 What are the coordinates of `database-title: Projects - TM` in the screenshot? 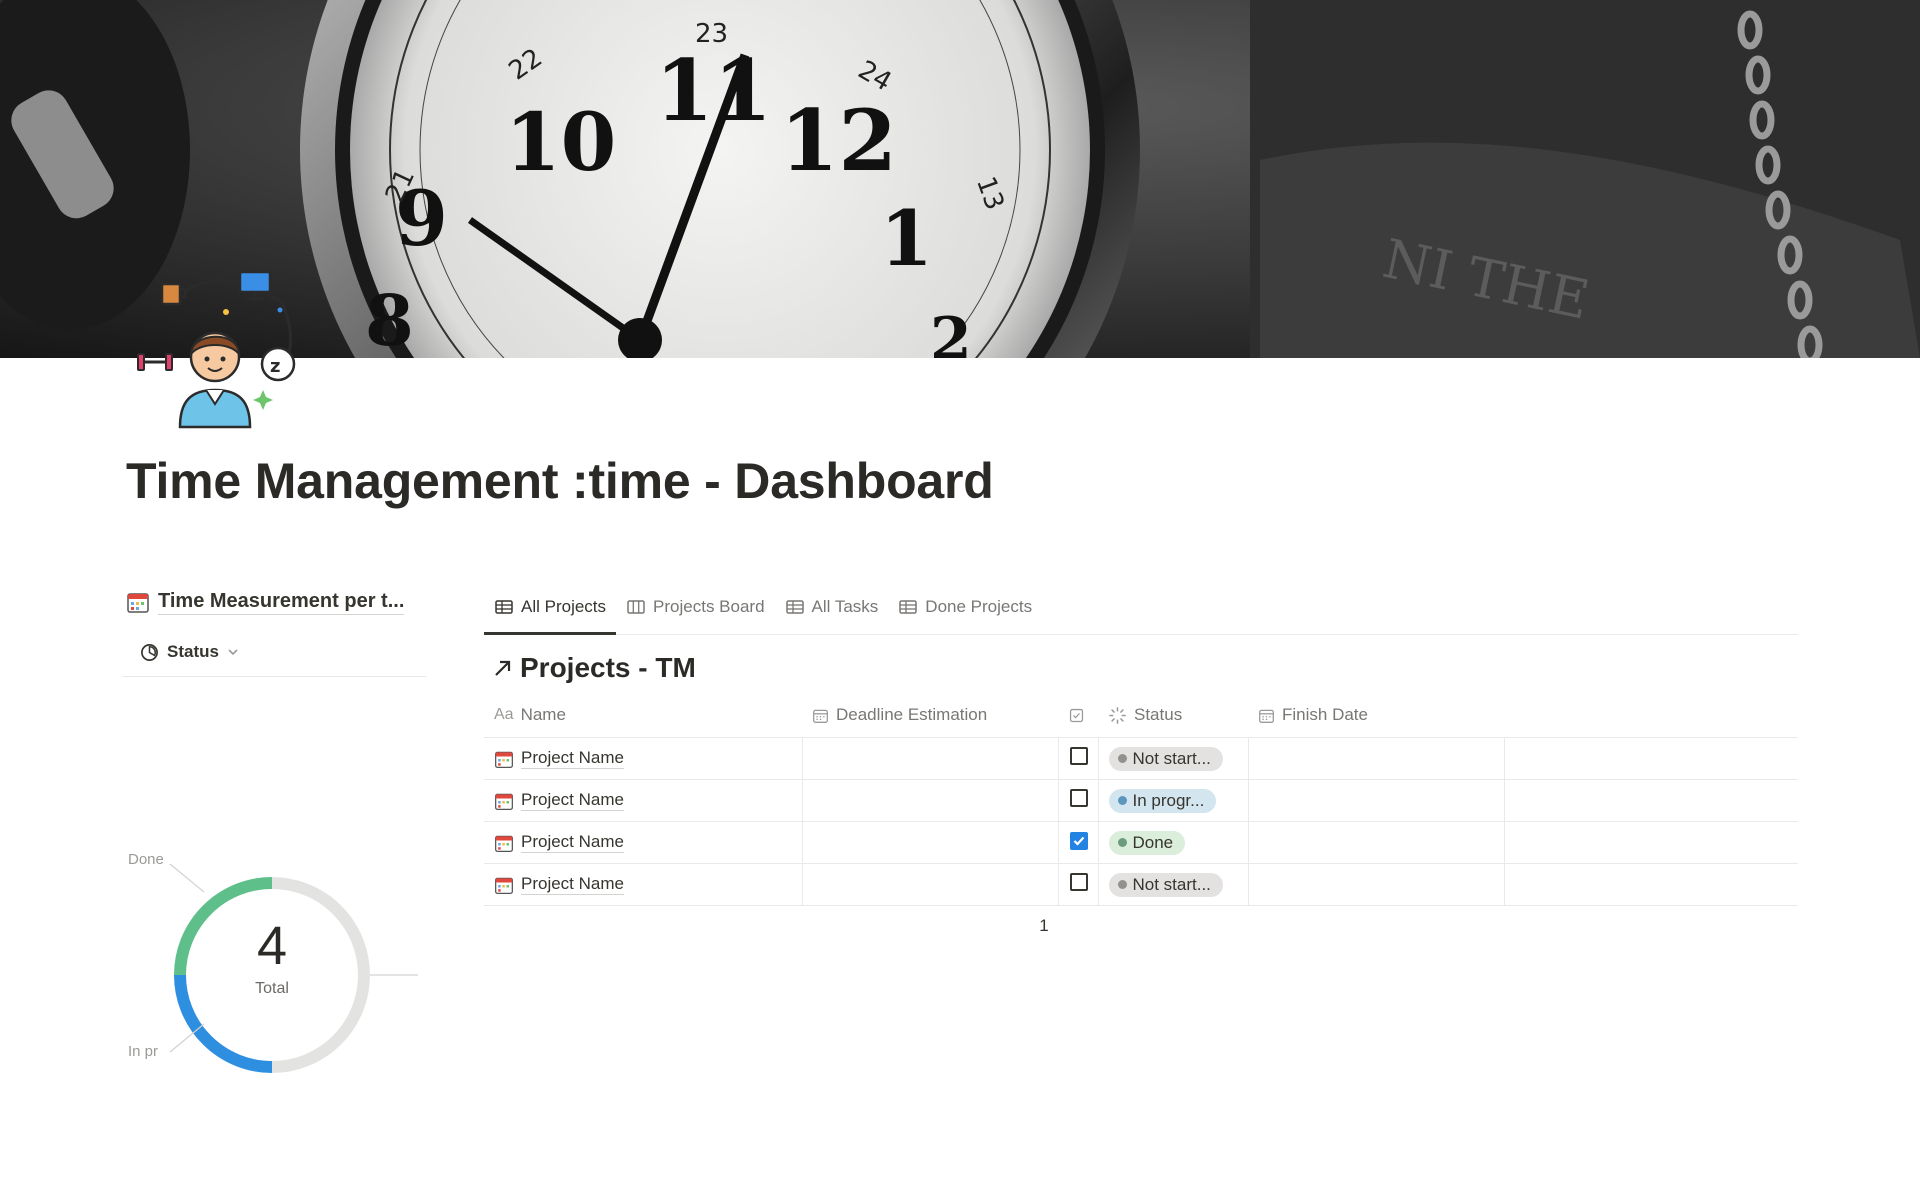 It's located at (1141, 668).